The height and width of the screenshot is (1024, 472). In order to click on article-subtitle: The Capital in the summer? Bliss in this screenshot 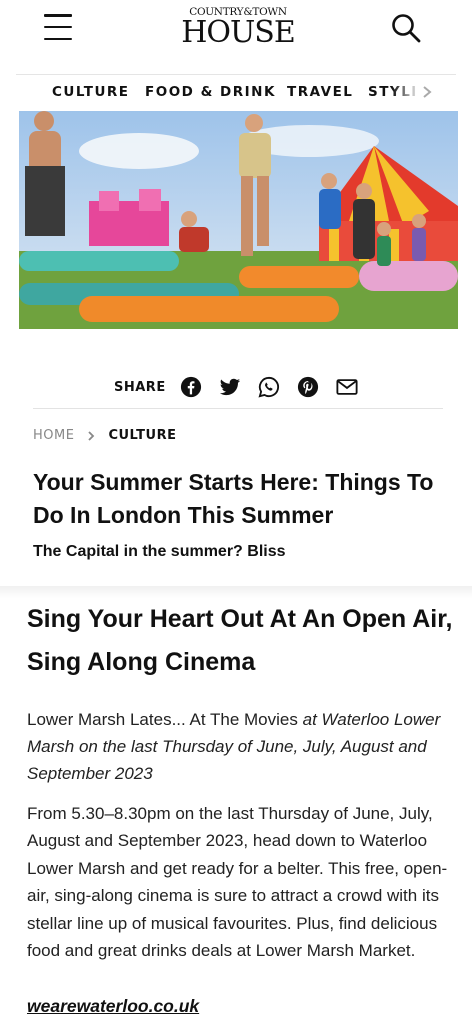, I will do `click(159, 551)`.